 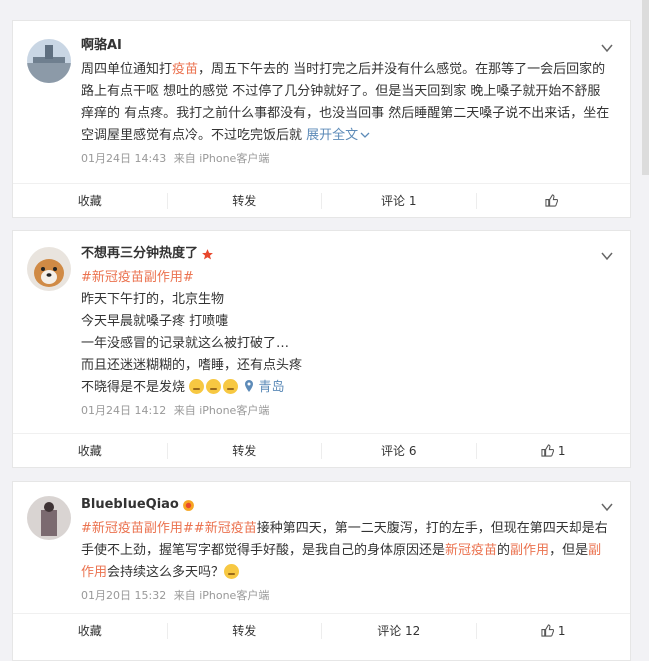 I want to click on text-segment: ，但是, so click(x=569, y=550).